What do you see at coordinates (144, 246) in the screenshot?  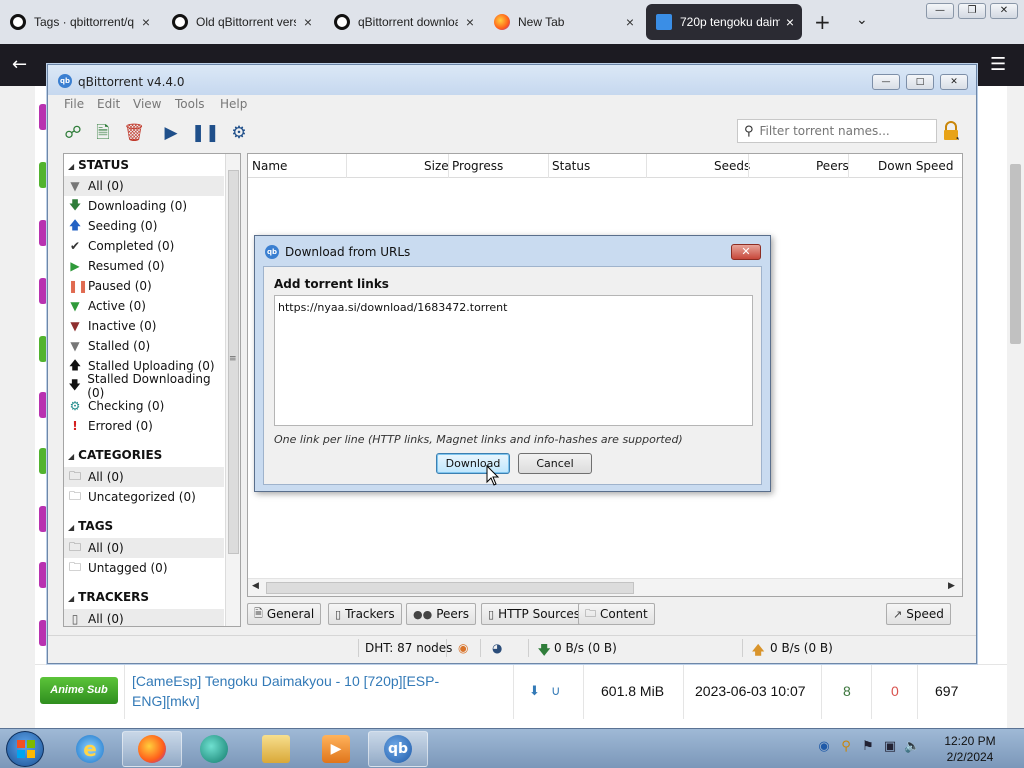 I see `status-completed: ✔ Completed (0)` at bounding box center [144, 246].